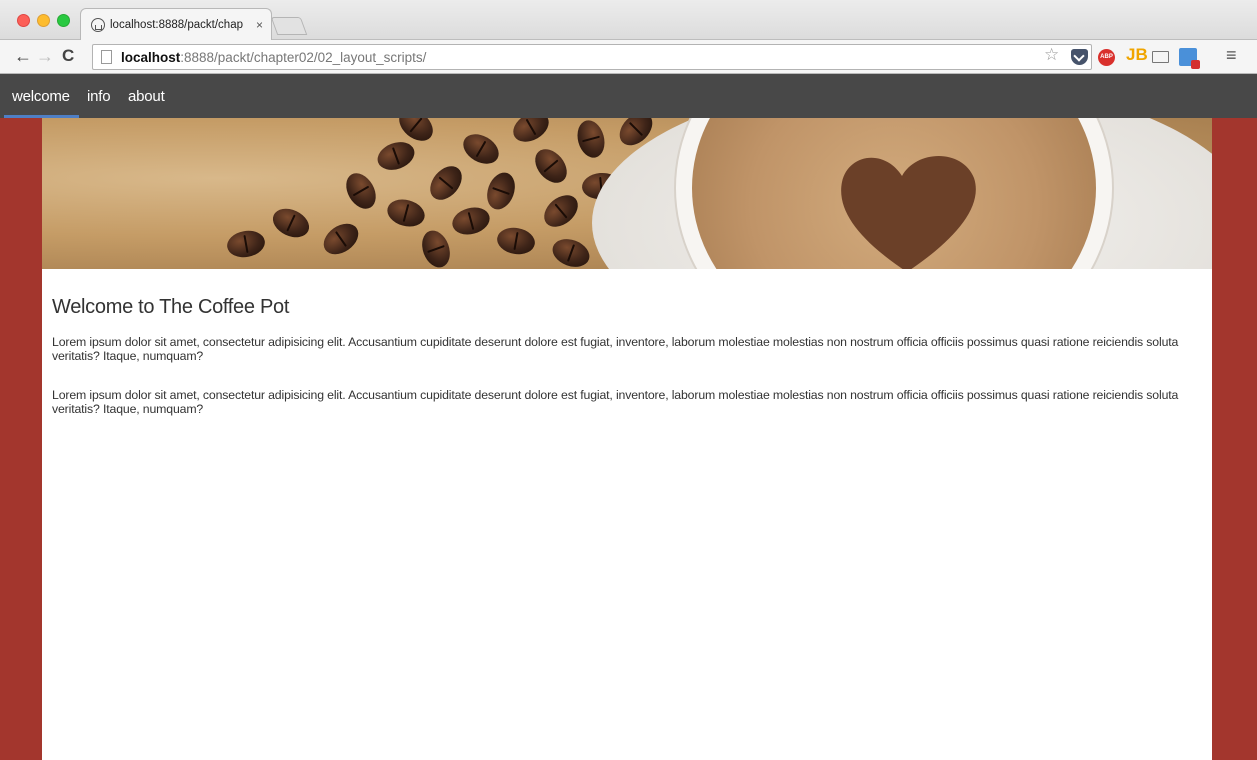  I want to click on star-icon: ☆, so click(1051, 54).